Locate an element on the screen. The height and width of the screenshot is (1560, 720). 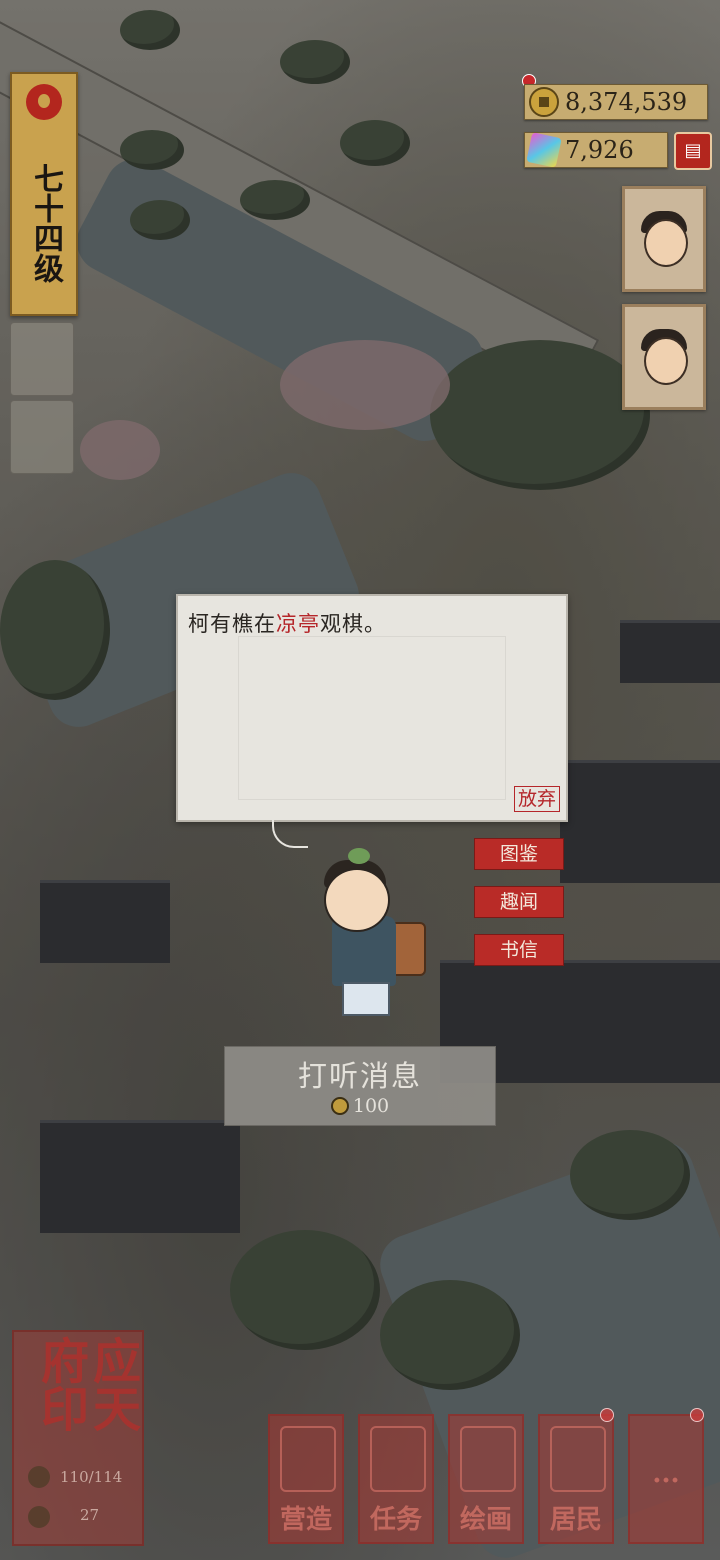
inquire-news-button: 打听消息 100 is located at coordinates (360, 1086).